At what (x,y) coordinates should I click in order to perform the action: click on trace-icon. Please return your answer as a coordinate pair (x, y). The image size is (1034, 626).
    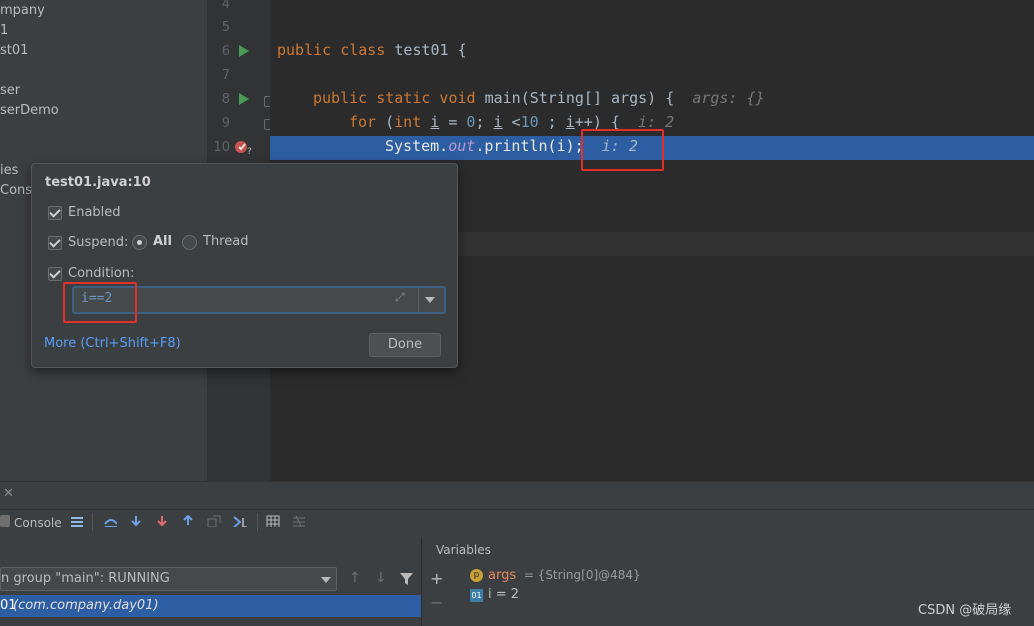
    Looking at the image, I should click on (299, 521).